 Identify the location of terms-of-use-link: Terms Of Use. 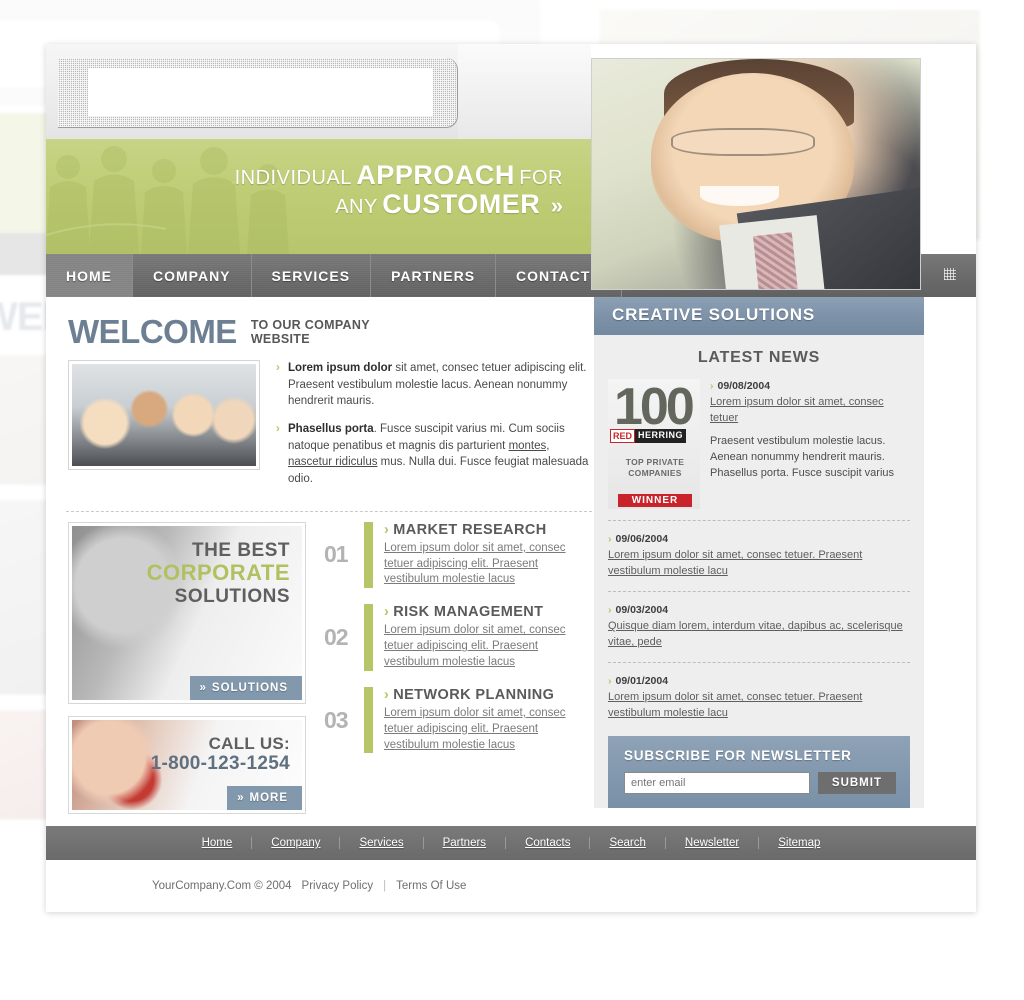
(431, 886).